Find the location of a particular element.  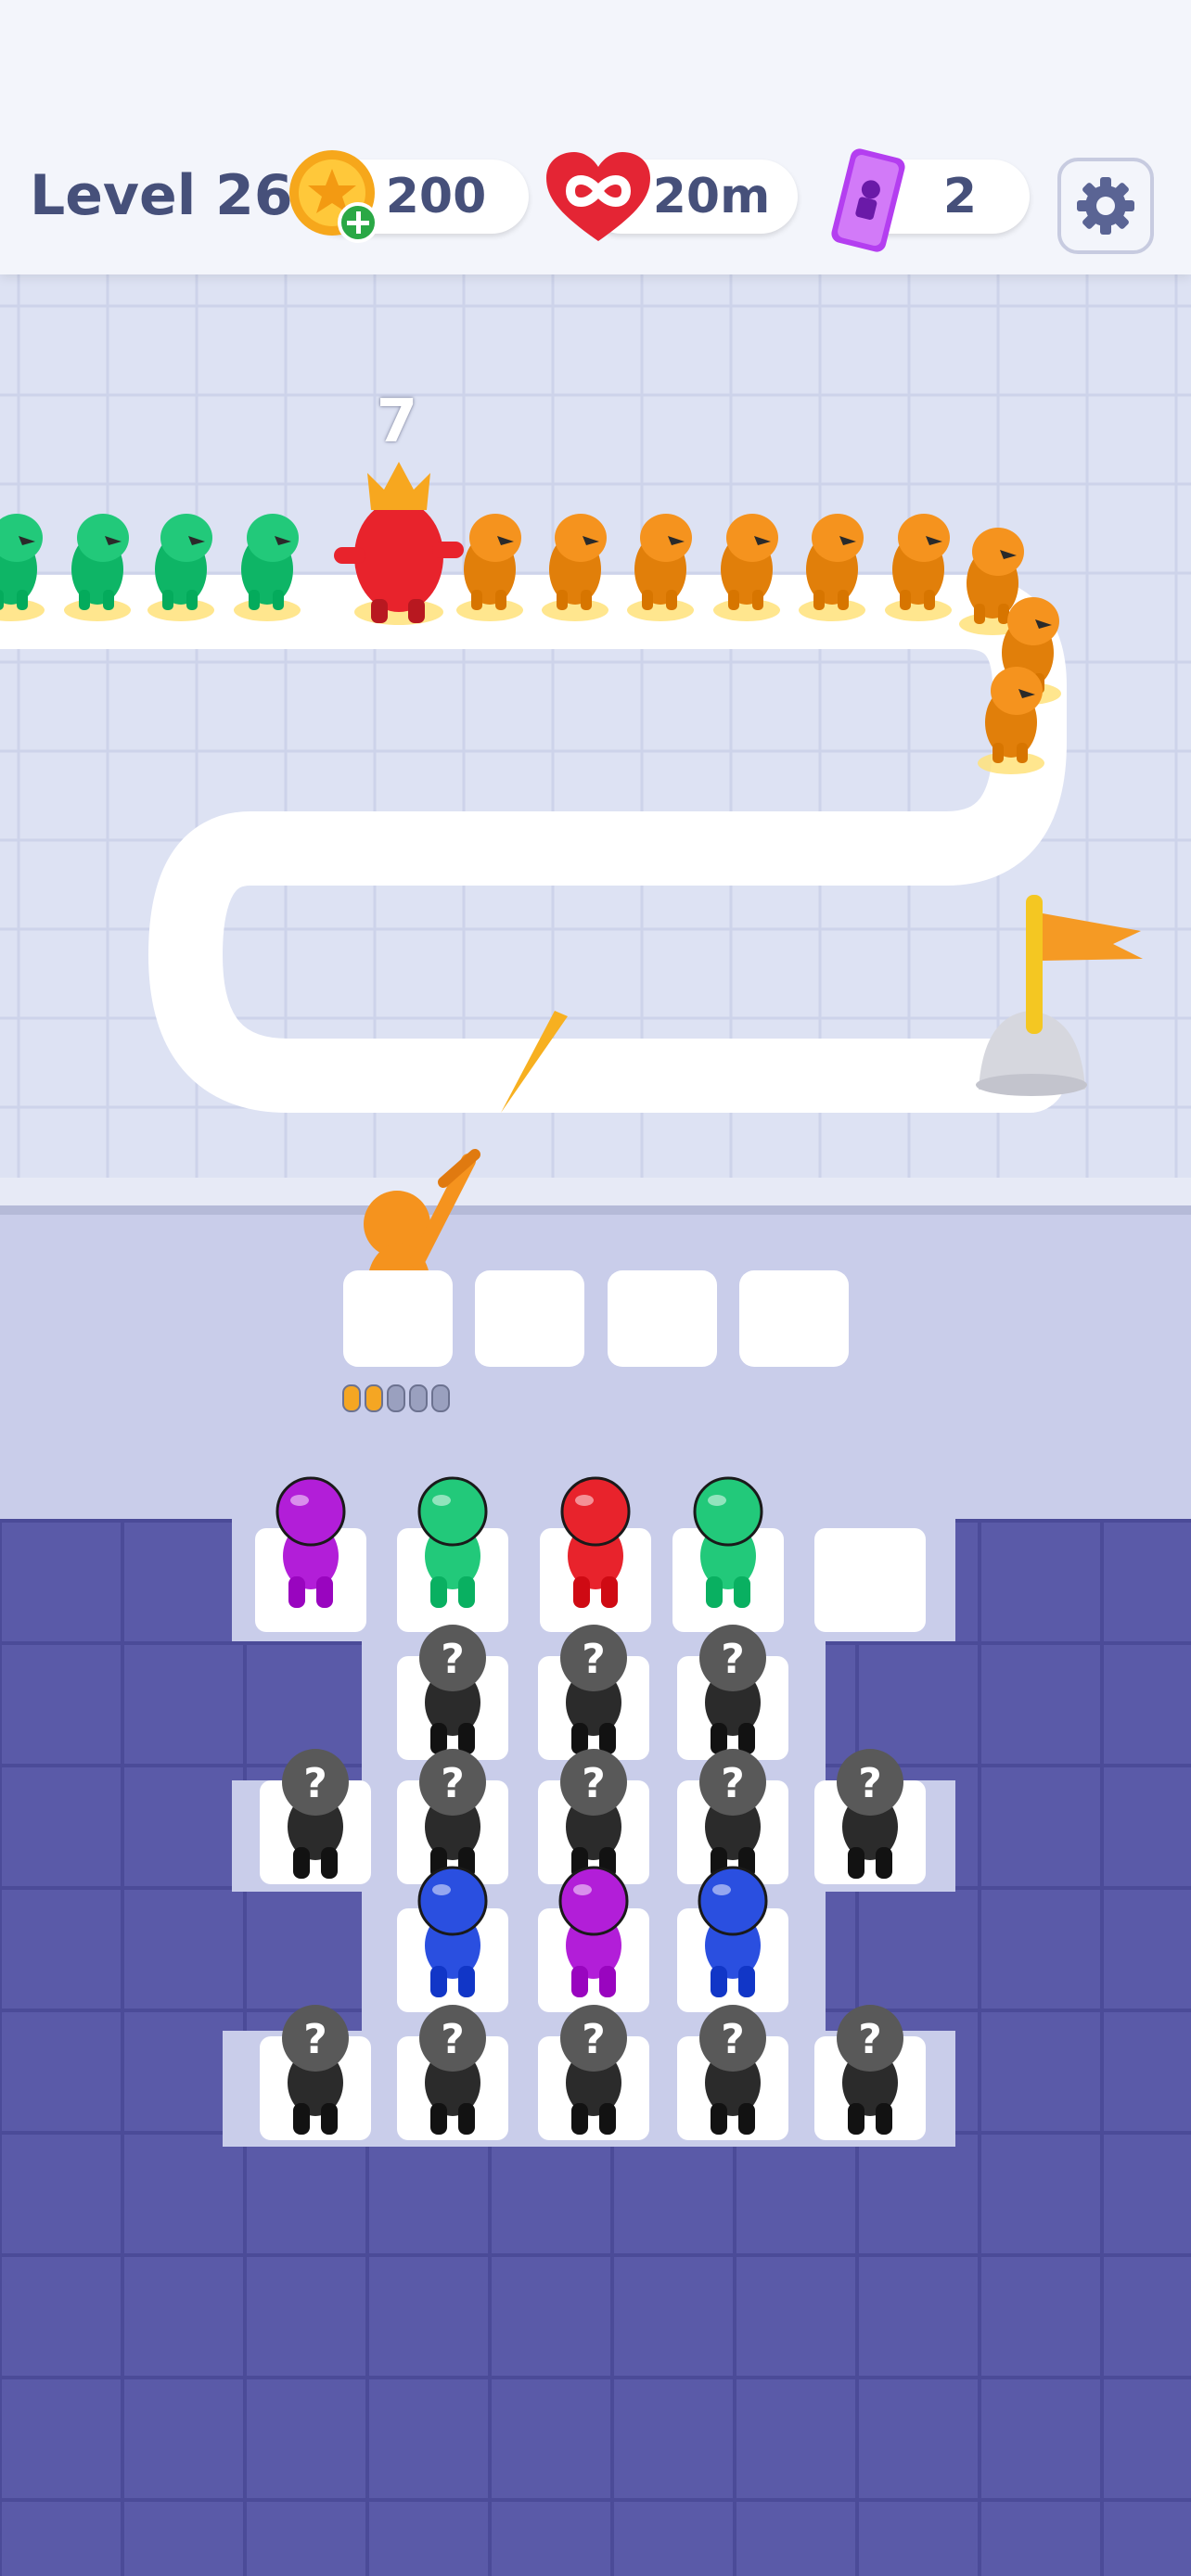

gear-icon is located at coordinates (1105, 206).